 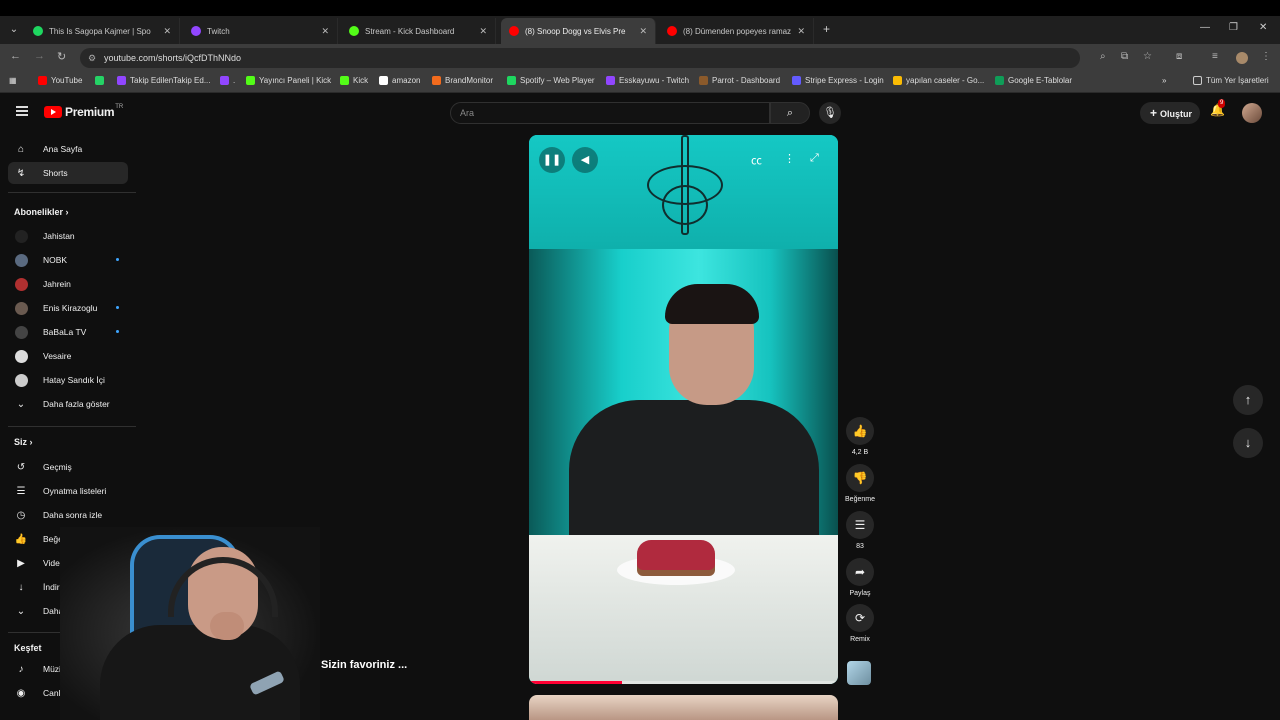 What do you see at coordinates (1033, 80) in the screenshot?
I see `bookmark-item: Google E-Tablolar` at bounding box center [1033, 80].